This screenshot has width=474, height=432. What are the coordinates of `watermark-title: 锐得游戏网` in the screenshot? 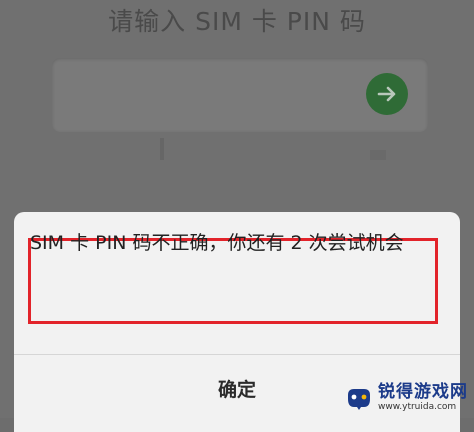 It's located at (423, 392).